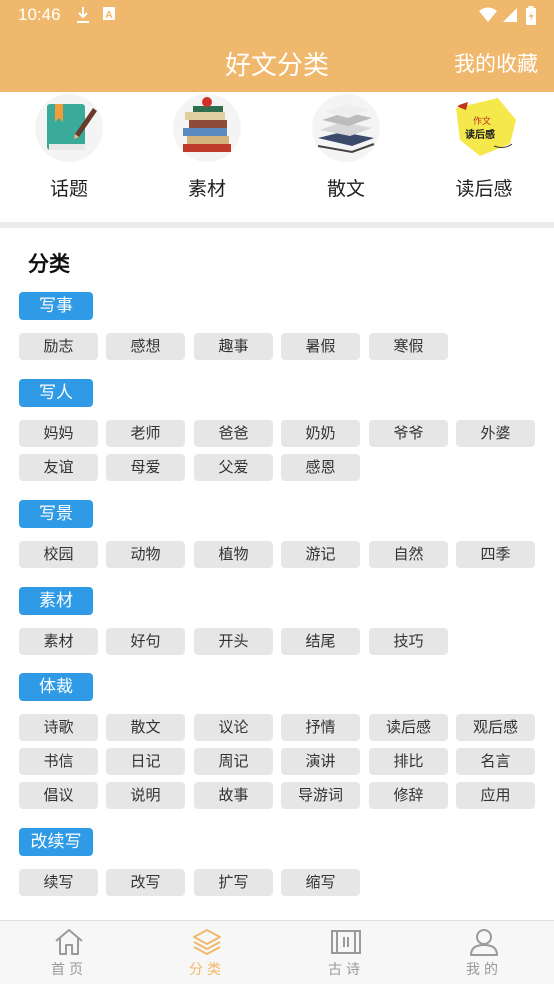  What do you see at coordinates (495, 761) in the screenshot?
I see `tag-chip: 名言` at bounding box center [495, 761].